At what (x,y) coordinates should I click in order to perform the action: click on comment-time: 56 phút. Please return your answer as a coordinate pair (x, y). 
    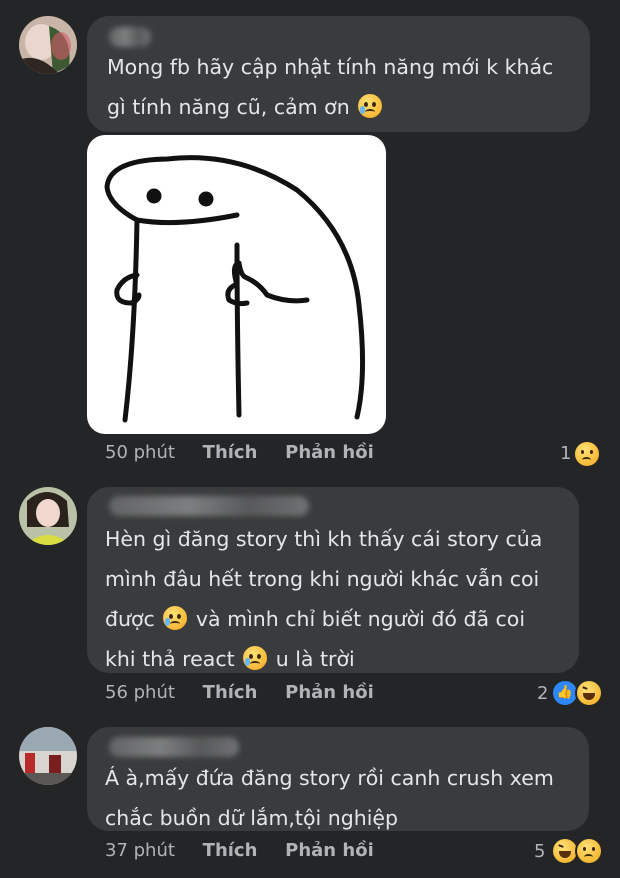
    Looking at the image, I should click on (140, 692).